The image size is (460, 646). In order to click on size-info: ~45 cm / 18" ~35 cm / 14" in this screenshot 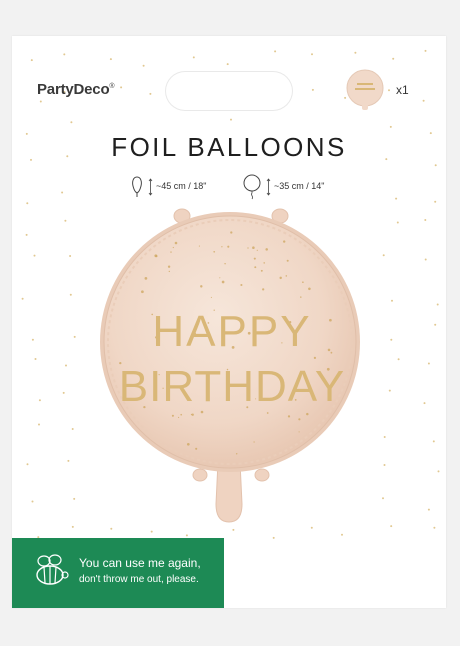, I will do `click(245, 187)`.